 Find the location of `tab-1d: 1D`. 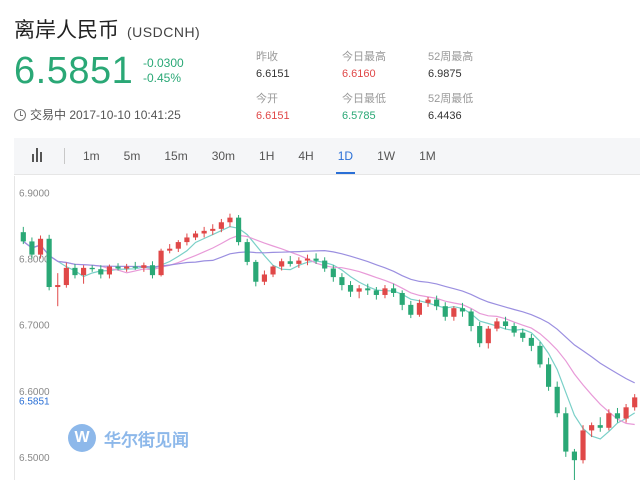

tab-1d: 1D is located at coordinates (345, 156).